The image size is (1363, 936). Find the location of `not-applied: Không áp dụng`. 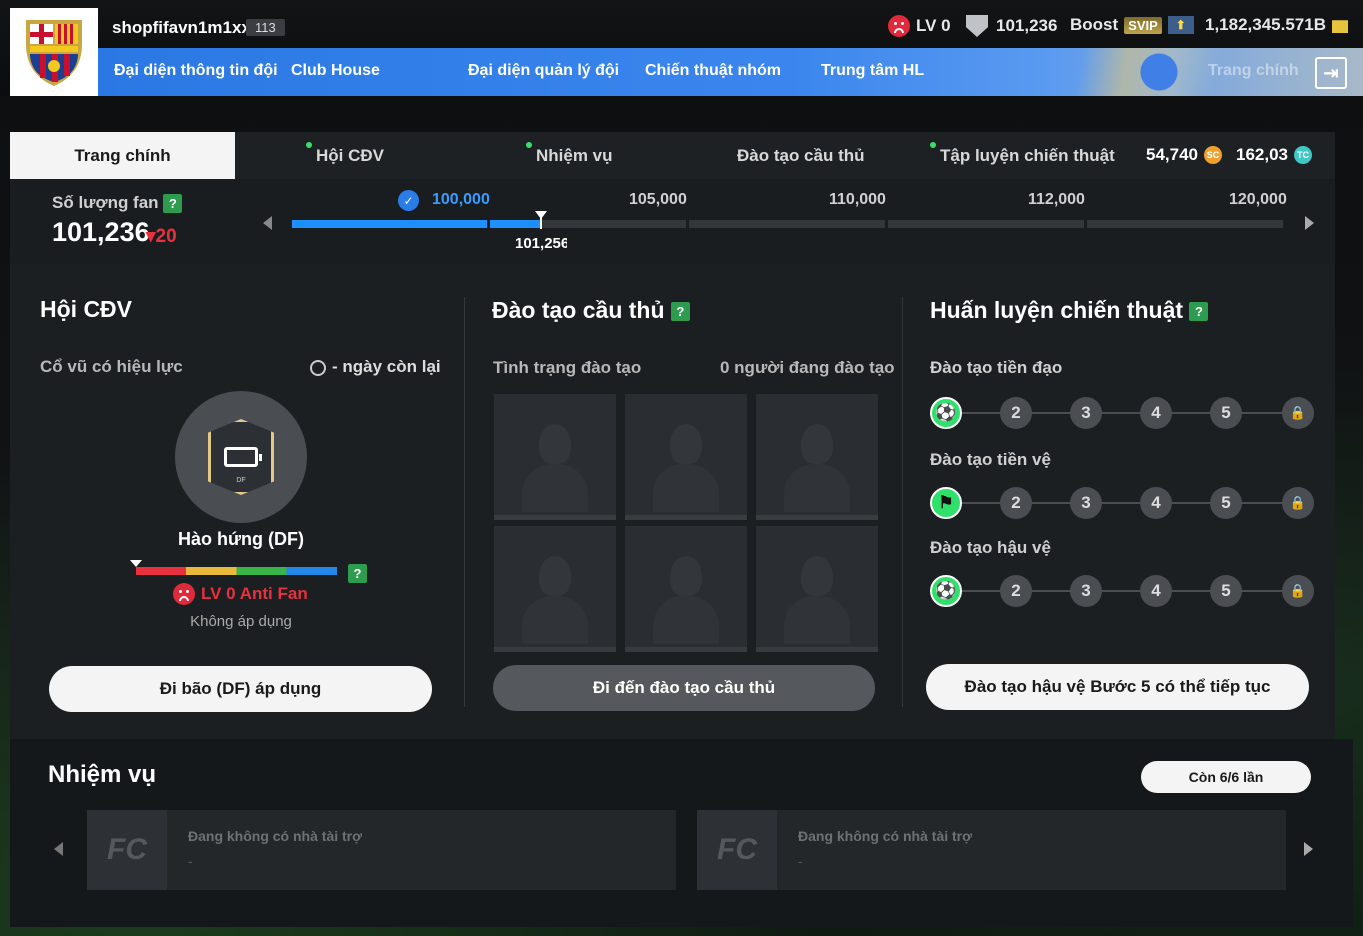

not-applied: Không áp dụng is located at coordinates (241, 621).